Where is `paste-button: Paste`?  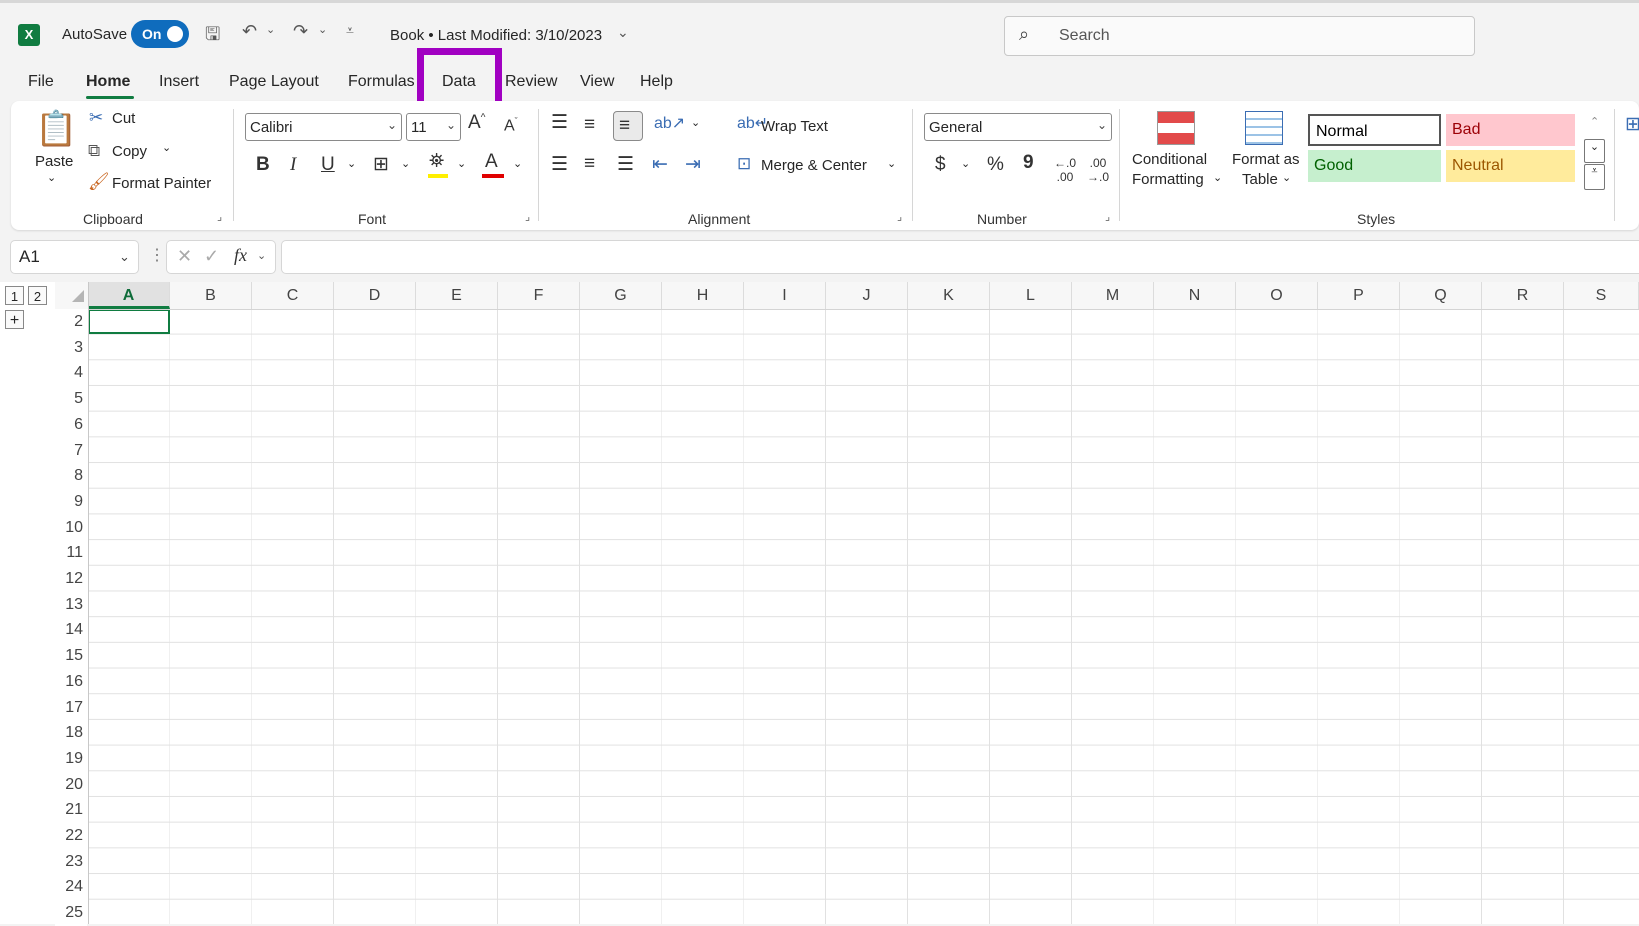 paste-button: Paste is located at coordinates (54, 161).